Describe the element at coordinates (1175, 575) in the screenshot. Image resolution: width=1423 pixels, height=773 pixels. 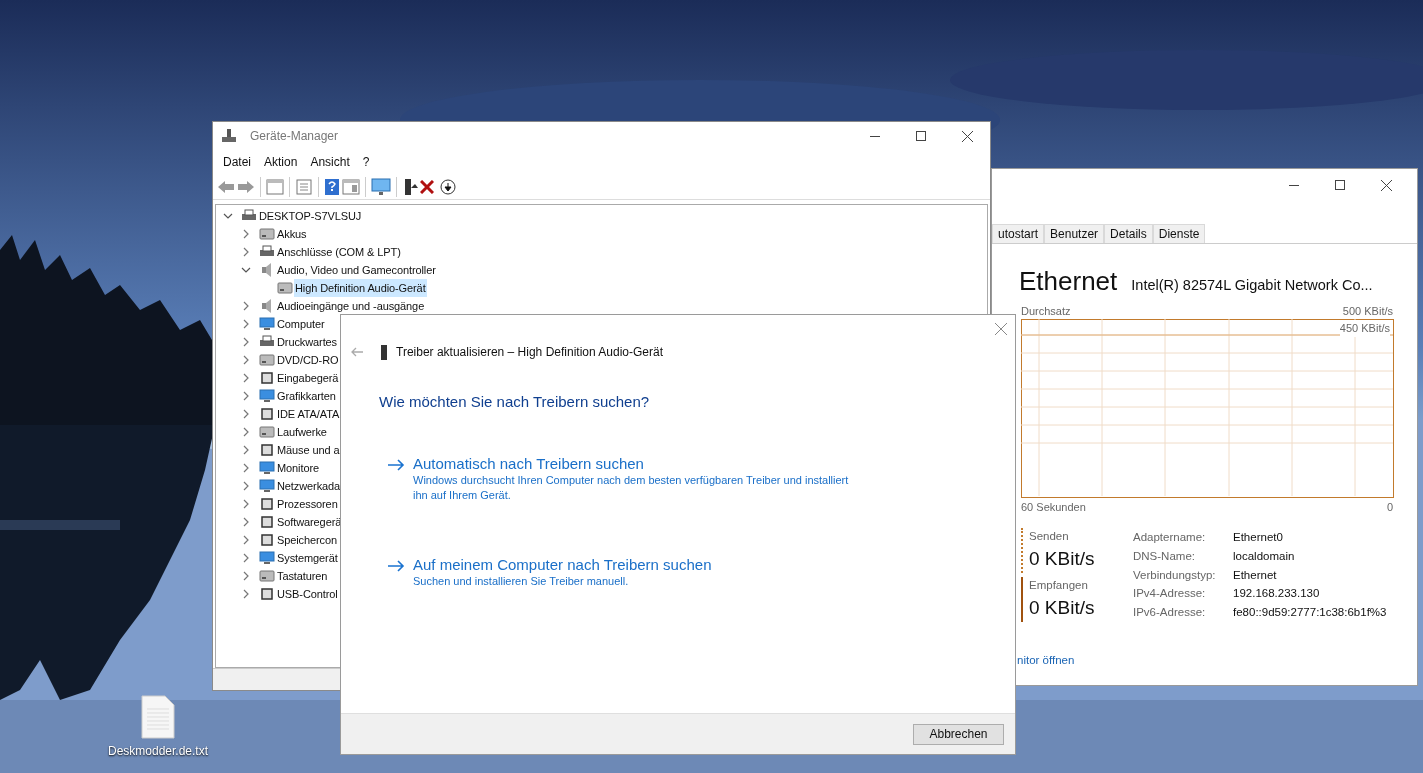
I see `property-label: Verbindungstyp:` at that location.